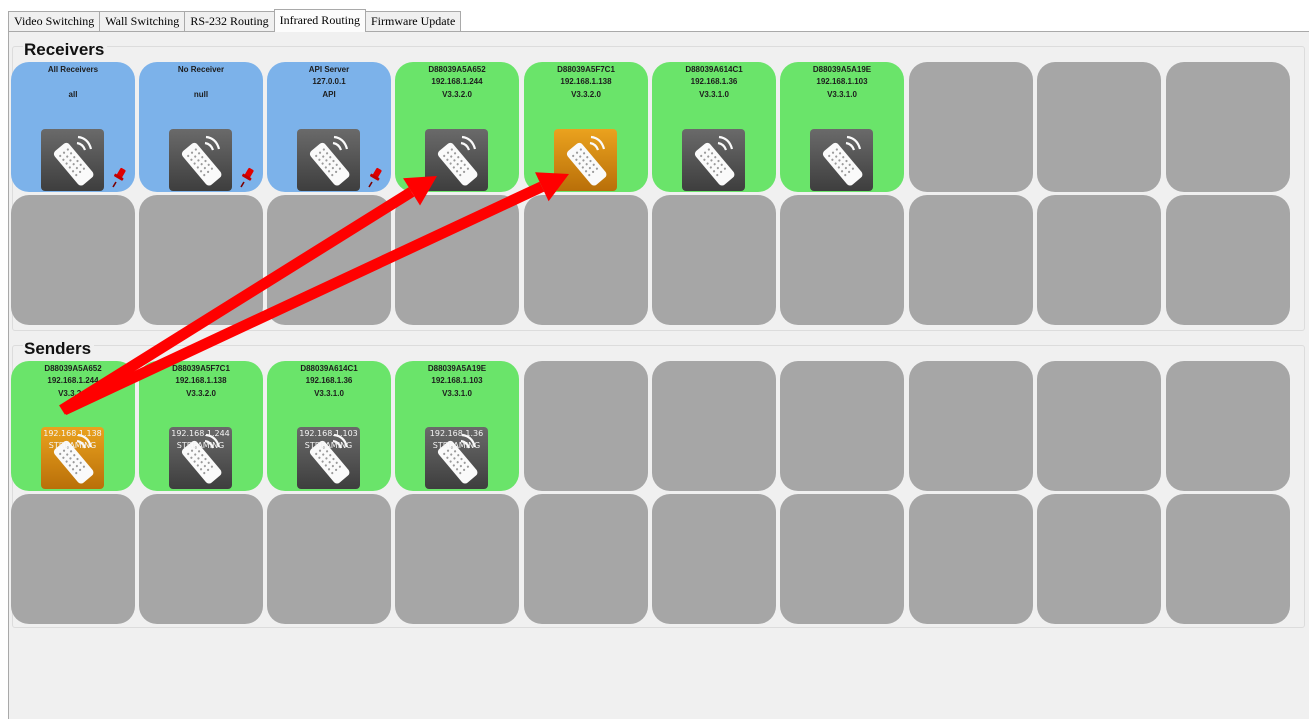 Image resolution: width=1309 pixels, height=719 pixels. Describe the element at coordinates (200, 458) in the screenshot. I see `remote-control-icon: 192.168.1.244 STREAMING` at that location.